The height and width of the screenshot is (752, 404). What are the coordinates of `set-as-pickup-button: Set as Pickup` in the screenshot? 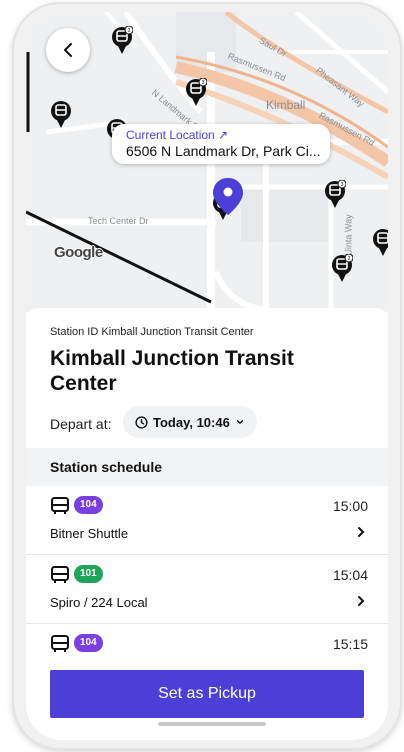 It's located at (207, 694).